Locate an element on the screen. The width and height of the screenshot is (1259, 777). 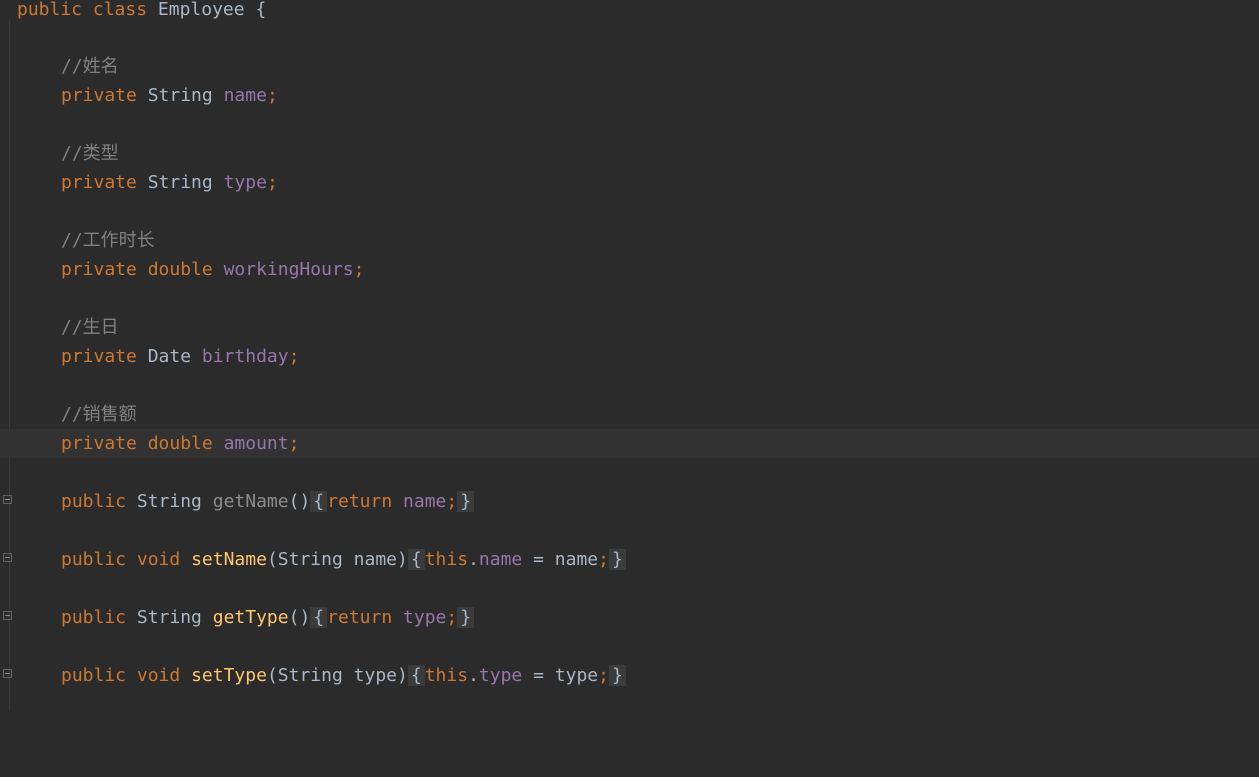
code-line-method-get-name: public String getName(){return name;} is located at coordinates (629, 501).